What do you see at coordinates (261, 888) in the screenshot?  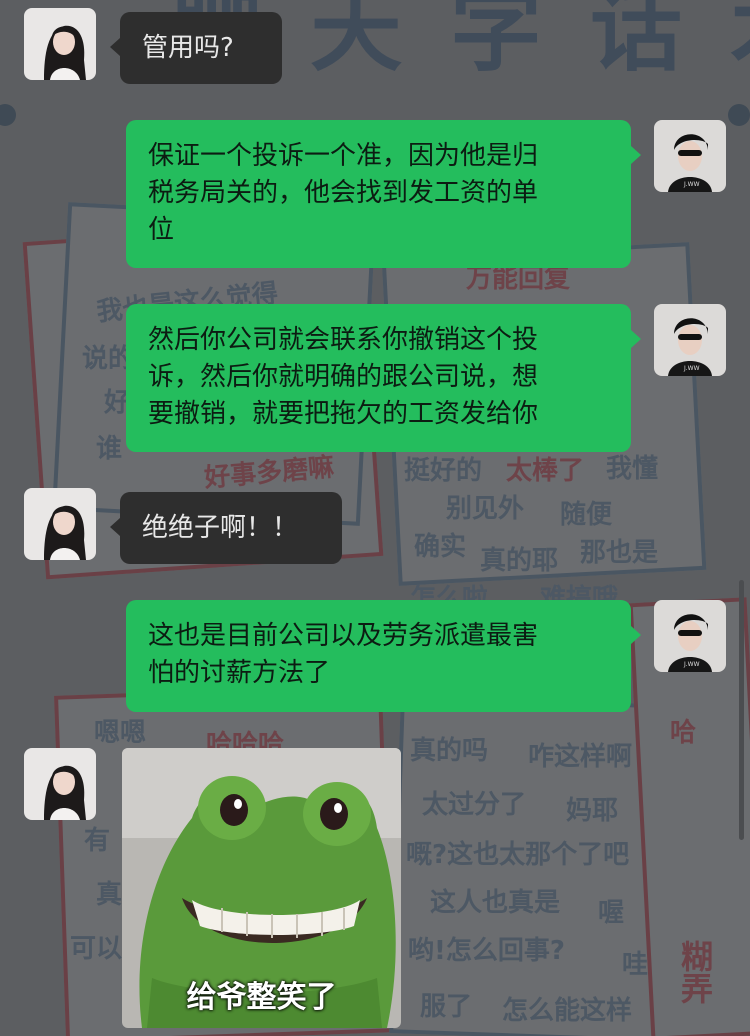 I see `frog-plush-sticker: 给爷整笑了` at bounding box center [261, 888].